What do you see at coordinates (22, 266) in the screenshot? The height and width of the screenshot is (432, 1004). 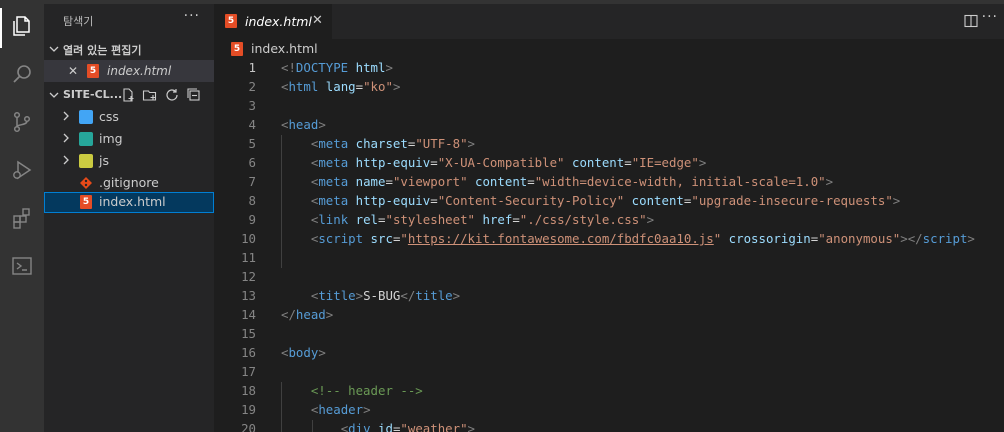 I see `terminal-icon` at bounding box center [22, 266].